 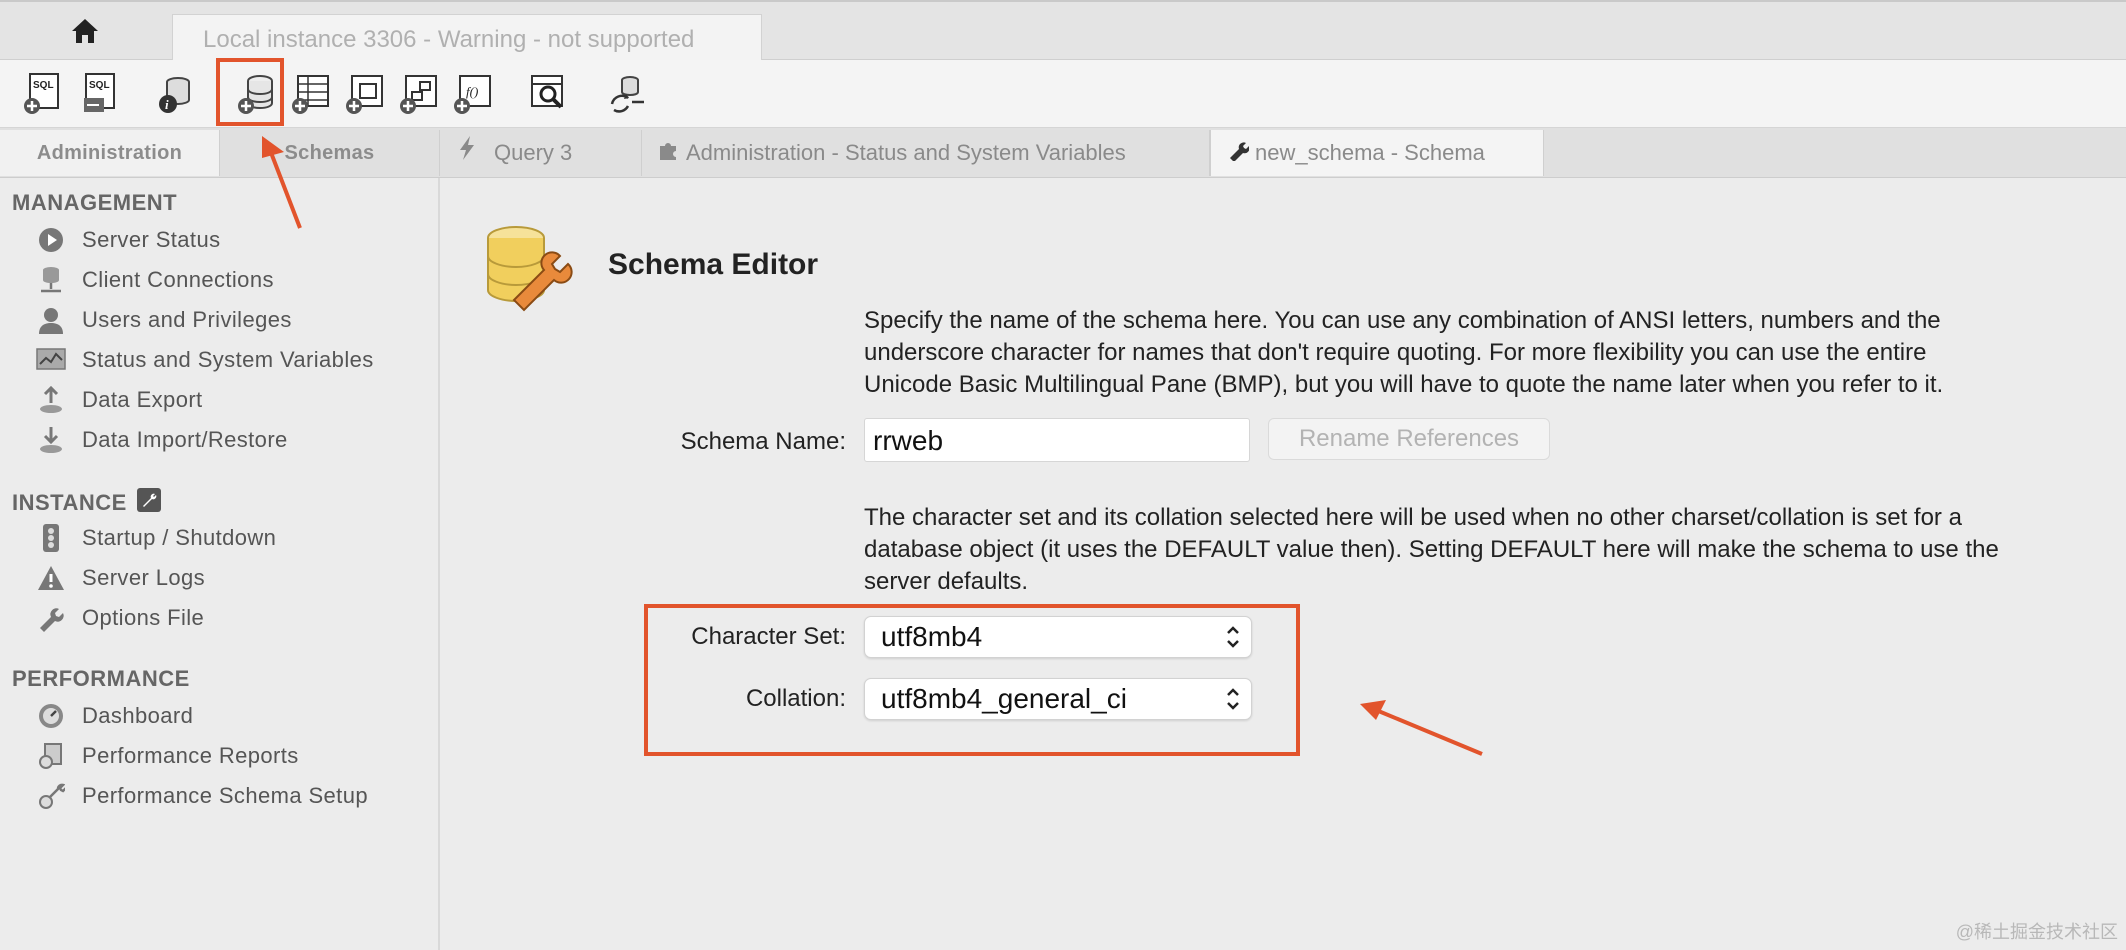 What do you see at coordinates (282, 182) in the screenshot?
I see `annotation-arrow-schemas` at bounding box center [282, 182].